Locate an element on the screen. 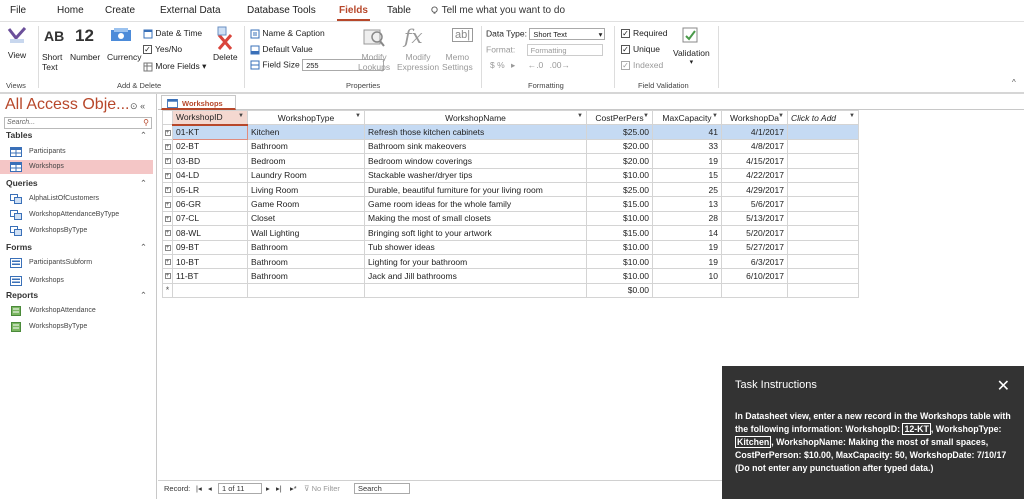 The width and height of the screenshot is (1024, 499). table-cell: 4/1/2017 is located at coordinates (754, 132).